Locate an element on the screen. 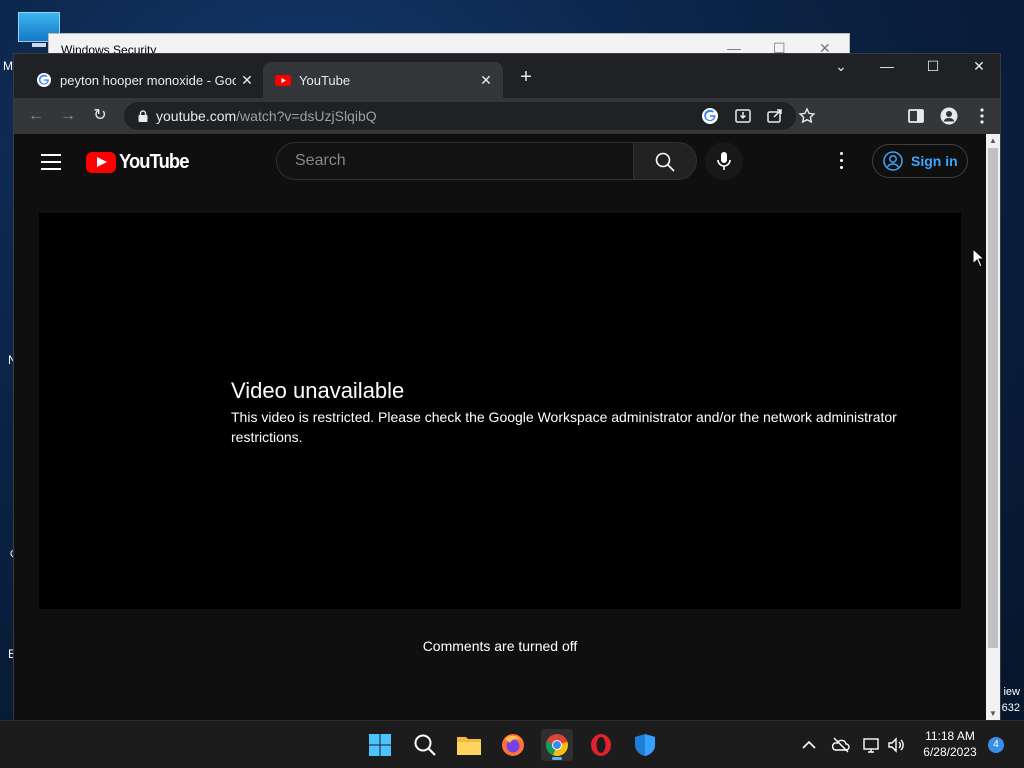 The height and width of the screenshot is (768, 1024). search-button is located at coordinates (665, 161).